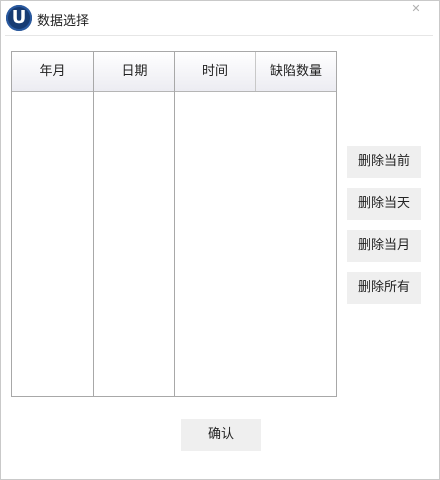 This screenshot has width=440, height=480. I want to click on date-header-label: 日期, so click(134, 71).